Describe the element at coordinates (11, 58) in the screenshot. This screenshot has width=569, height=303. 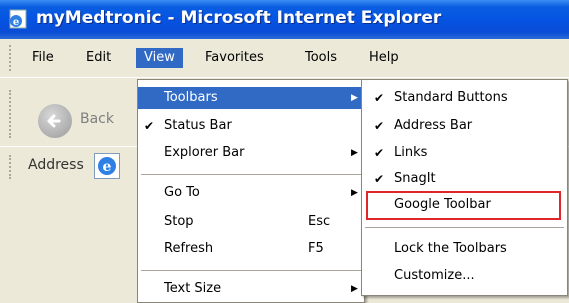
I see `menubar-grip` at that location.